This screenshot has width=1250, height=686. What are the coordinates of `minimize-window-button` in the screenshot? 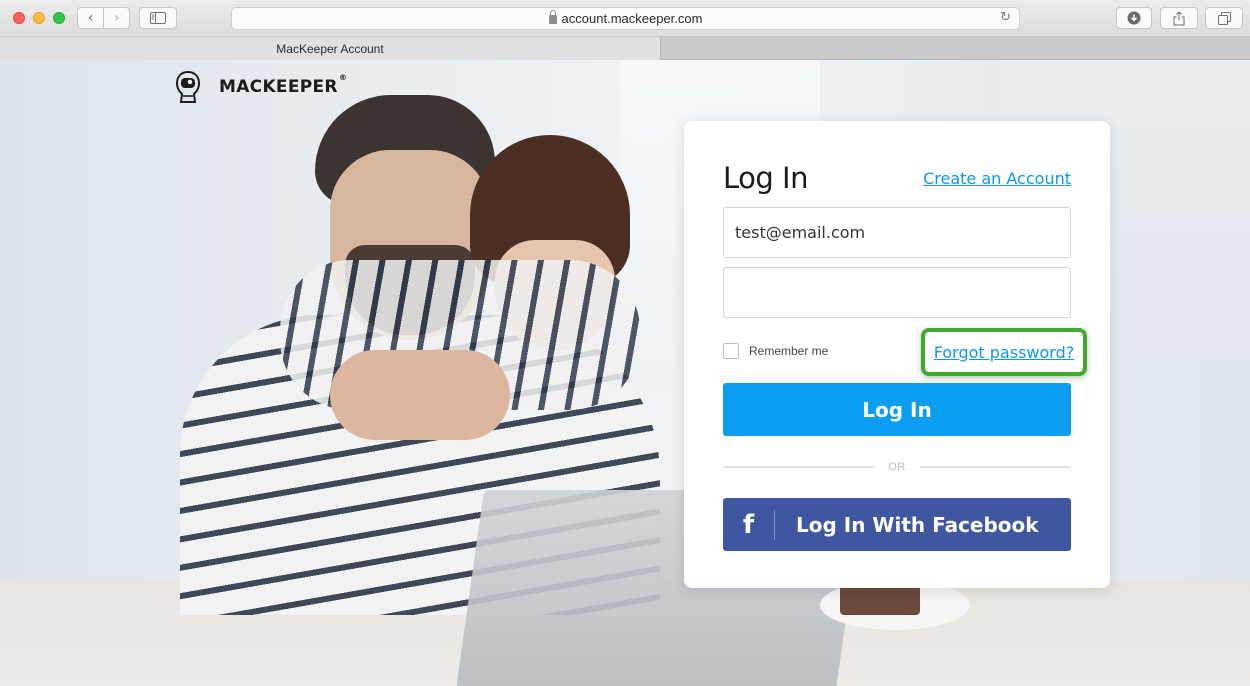 It's located at (39, 18).